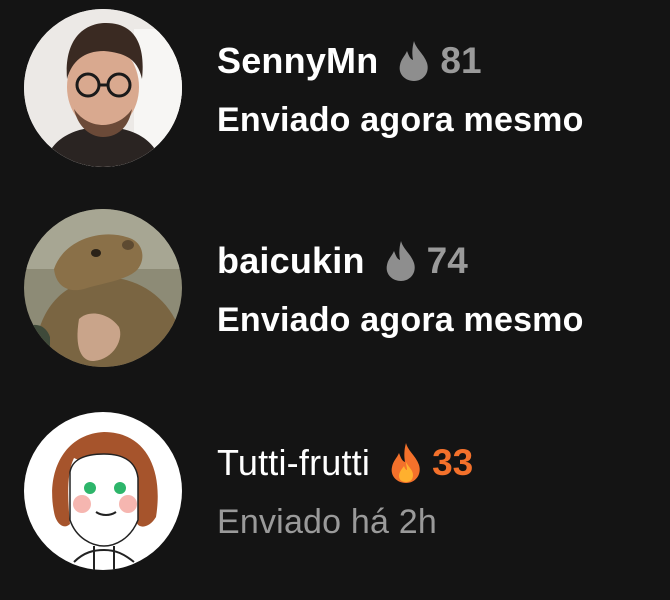  Describe the element at coordinates (298, 60) in the screenshot. I see `username: SennyMn` at that location.